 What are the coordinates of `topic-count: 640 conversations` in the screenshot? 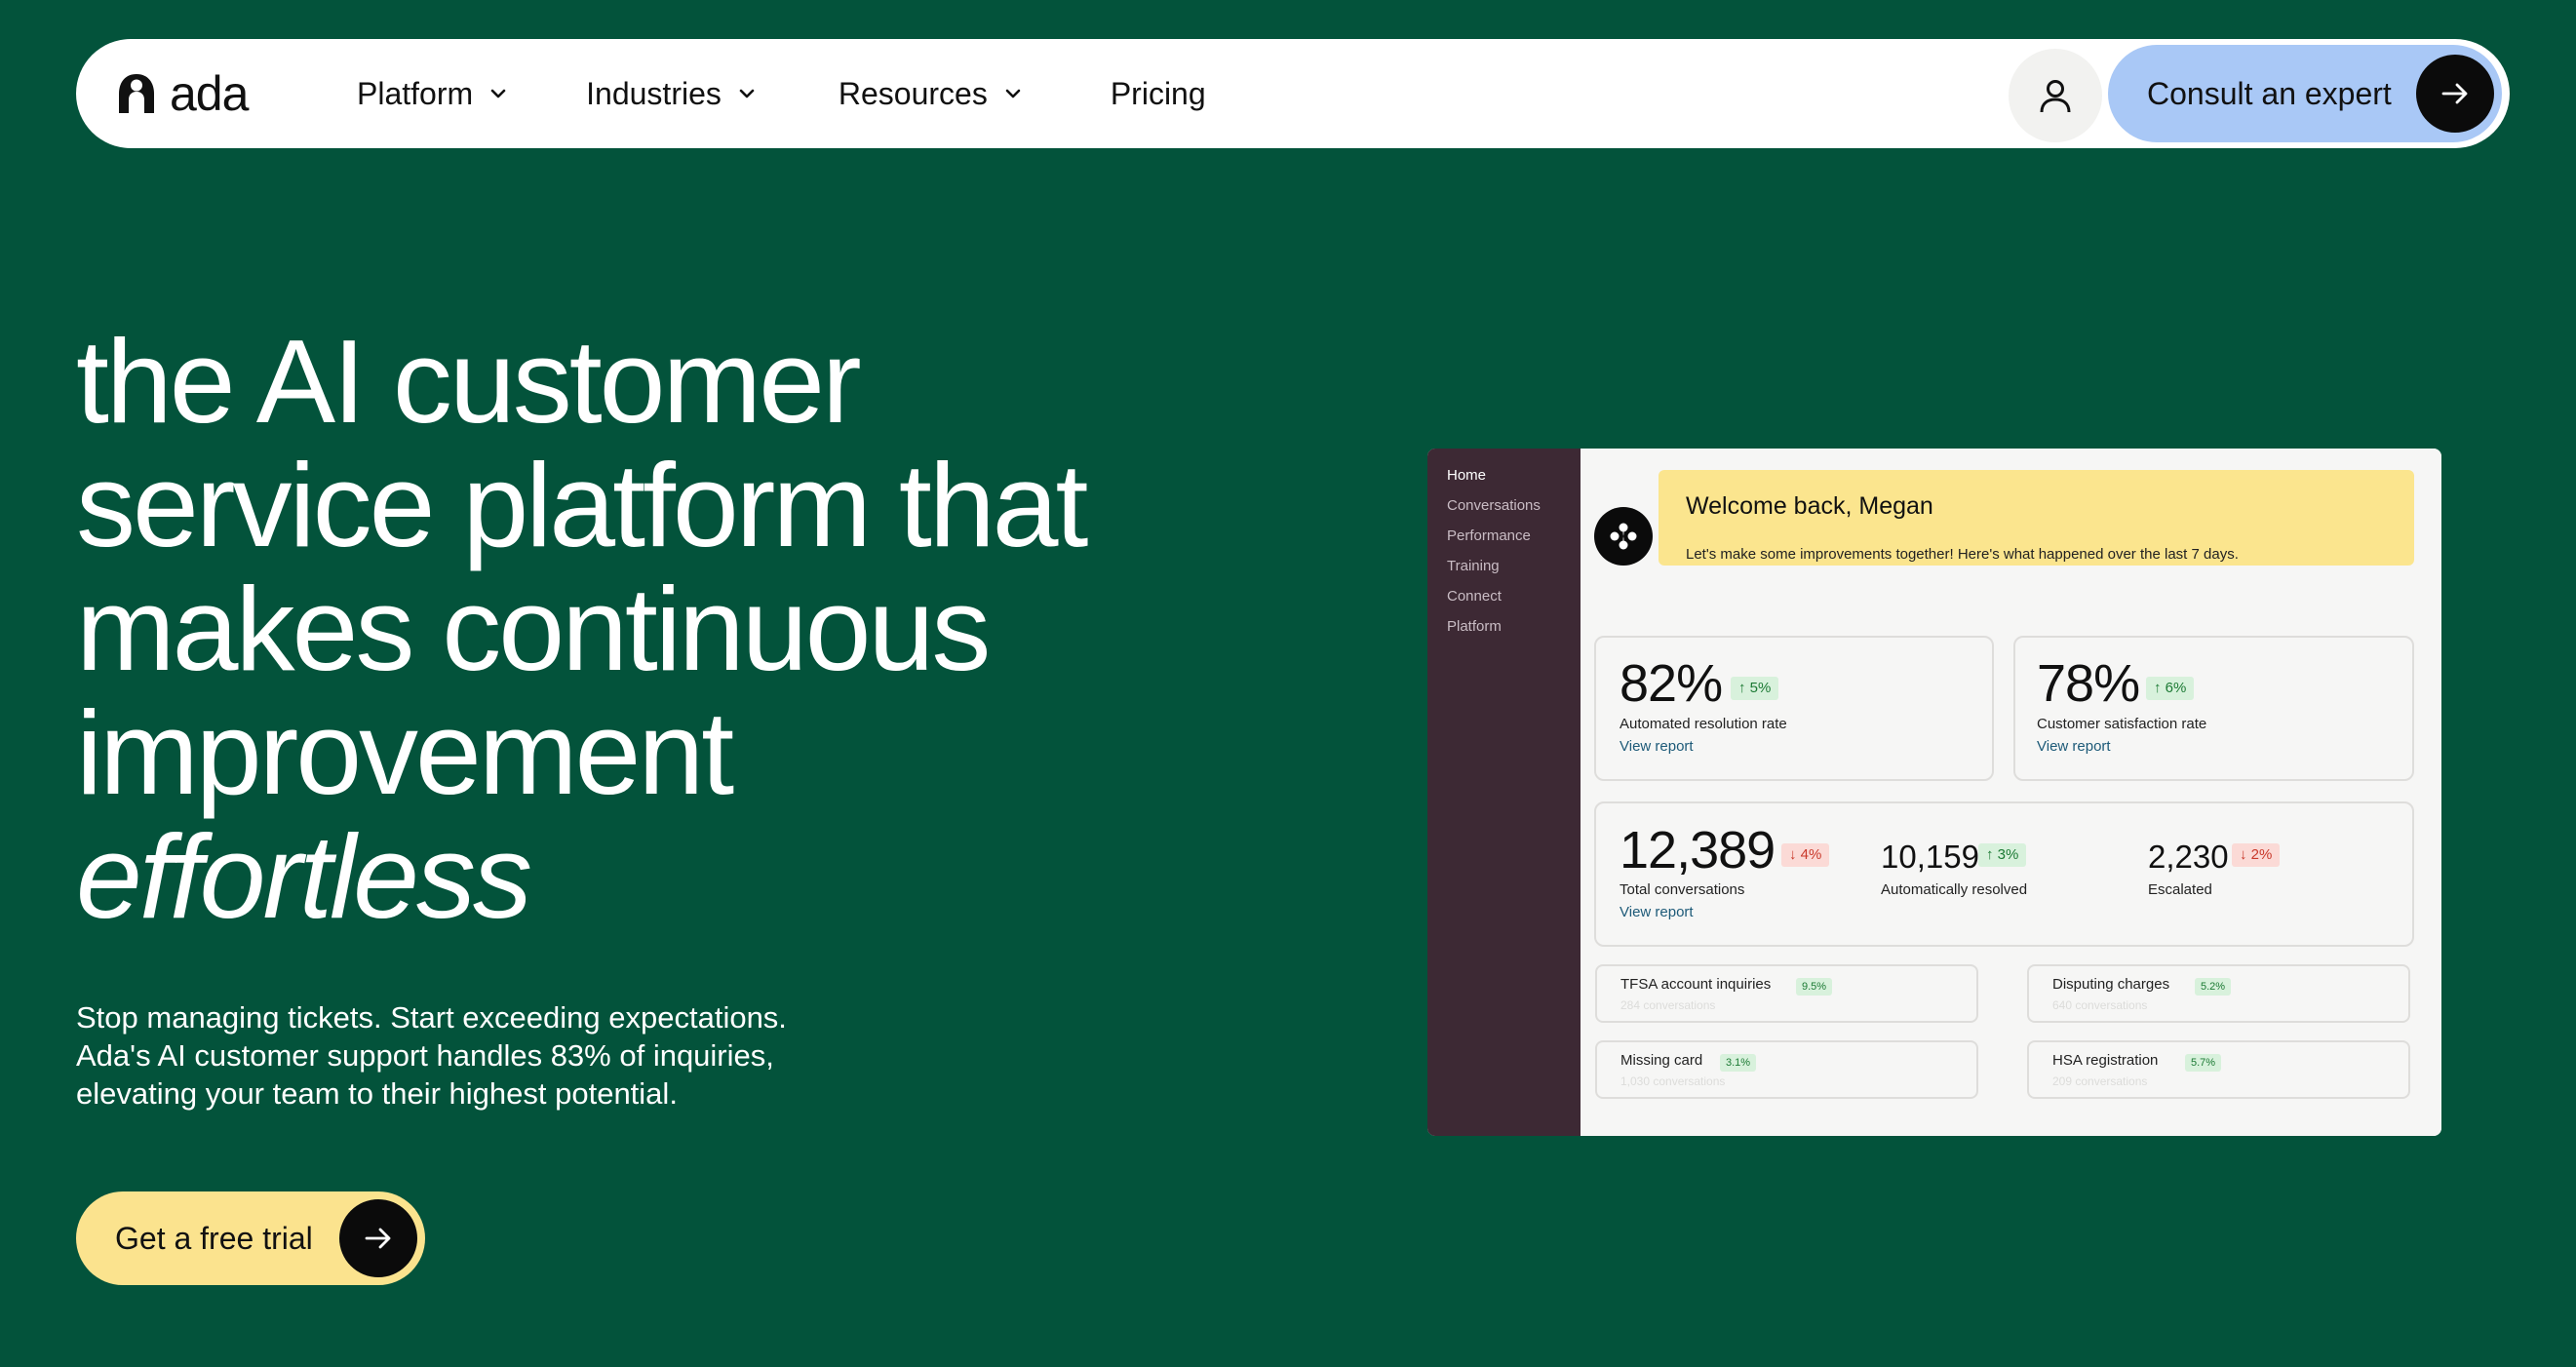 It's located at (2100, 1005).